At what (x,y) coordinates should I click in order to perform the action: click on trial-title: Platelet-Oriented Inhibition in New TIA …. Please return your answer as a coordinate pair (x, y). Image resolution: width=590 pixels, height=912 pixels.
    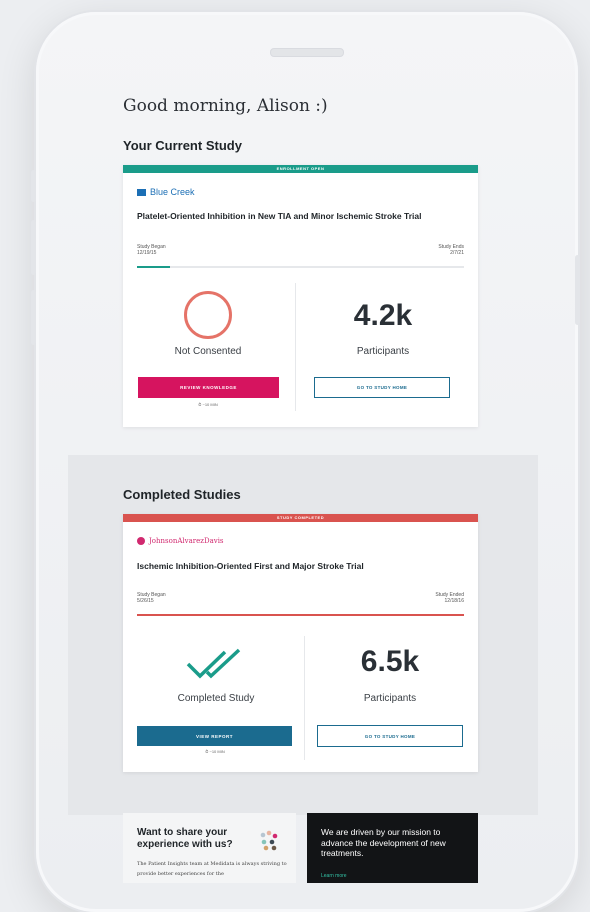
    Looking at the image, I should click on (297, 216).